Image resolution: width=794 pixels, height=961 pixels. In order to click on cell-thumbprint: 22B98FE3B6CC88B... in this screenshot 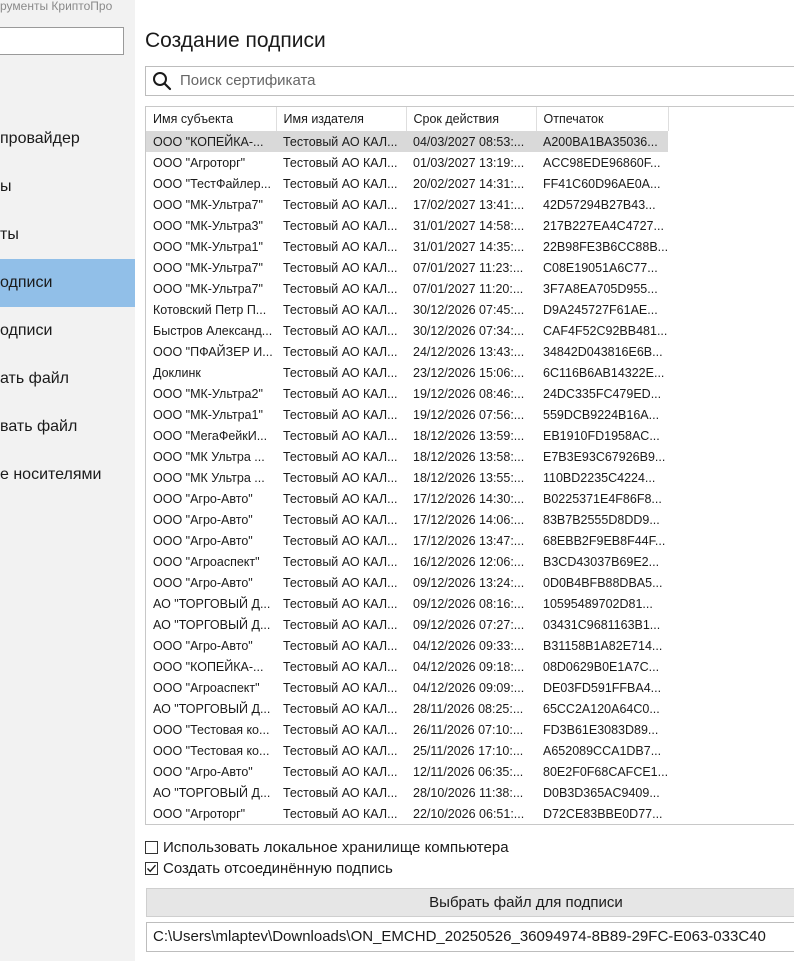, I will do `click(606, 246)`.